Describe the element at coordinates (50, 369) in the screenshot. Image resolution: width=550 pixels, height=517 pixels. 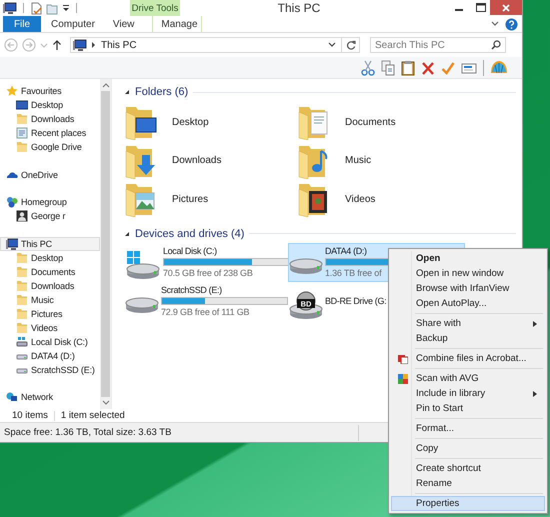
I see `nav-item: ScratchSSD (E:)` at that location.